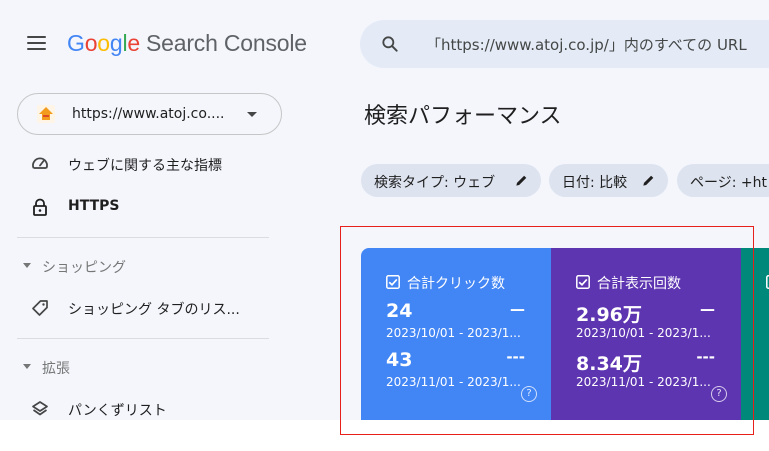 The width and height of the screenshot is (769, 451). What do you see at coordinates (390, 44) in the screenshot?
I see `search-icon` at bounding box center [390, 44].